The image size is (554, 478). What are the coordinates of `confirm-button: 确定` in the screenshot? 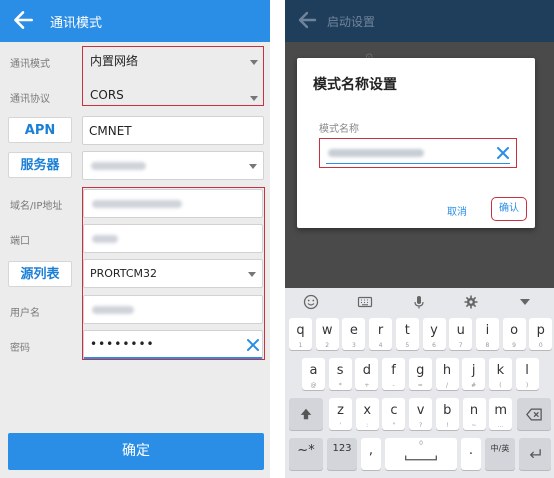 It's located at (136, 451).